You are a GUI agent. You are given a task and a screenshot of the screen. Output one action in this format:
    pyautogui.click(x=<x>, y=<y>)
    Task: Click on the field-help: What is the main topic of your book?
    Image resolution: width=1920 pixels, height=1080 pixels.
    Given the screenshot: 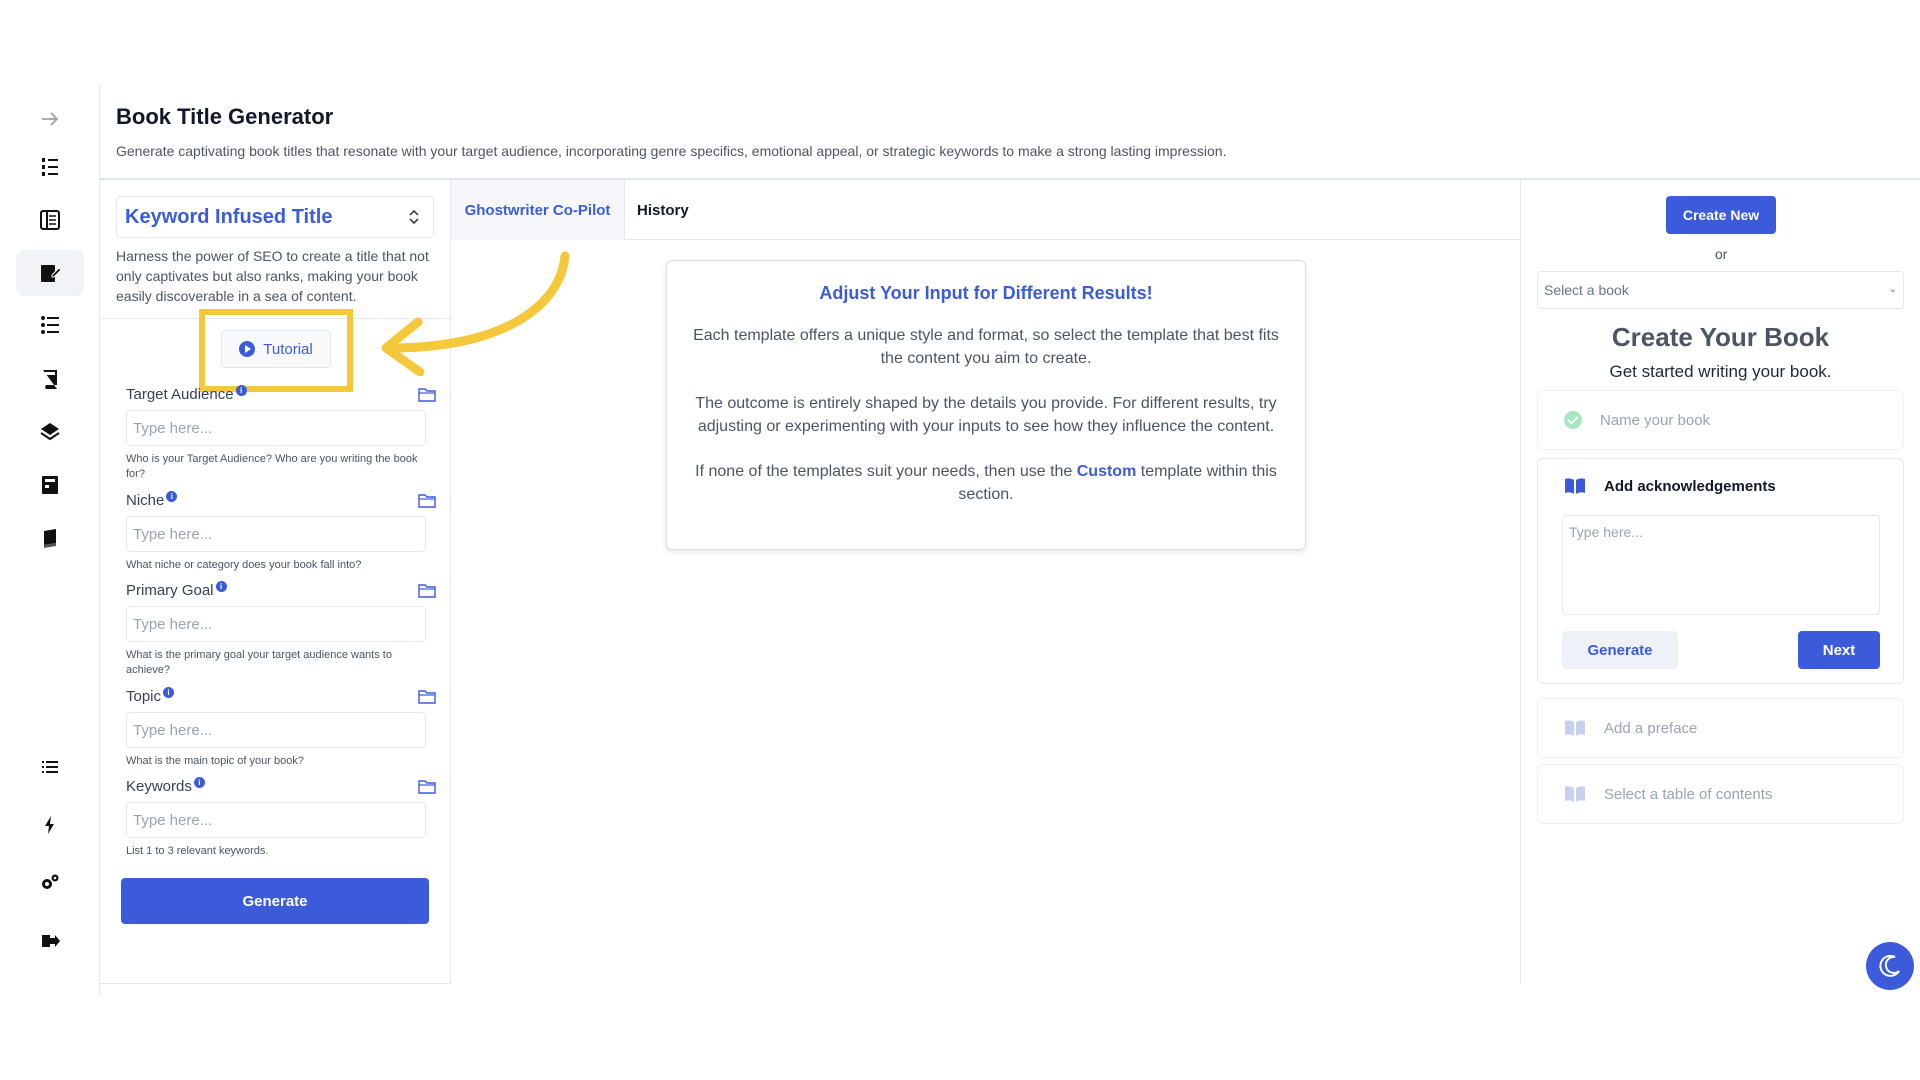 What is the action you would take?
    pyautogui.click(x=215, y=761)
    